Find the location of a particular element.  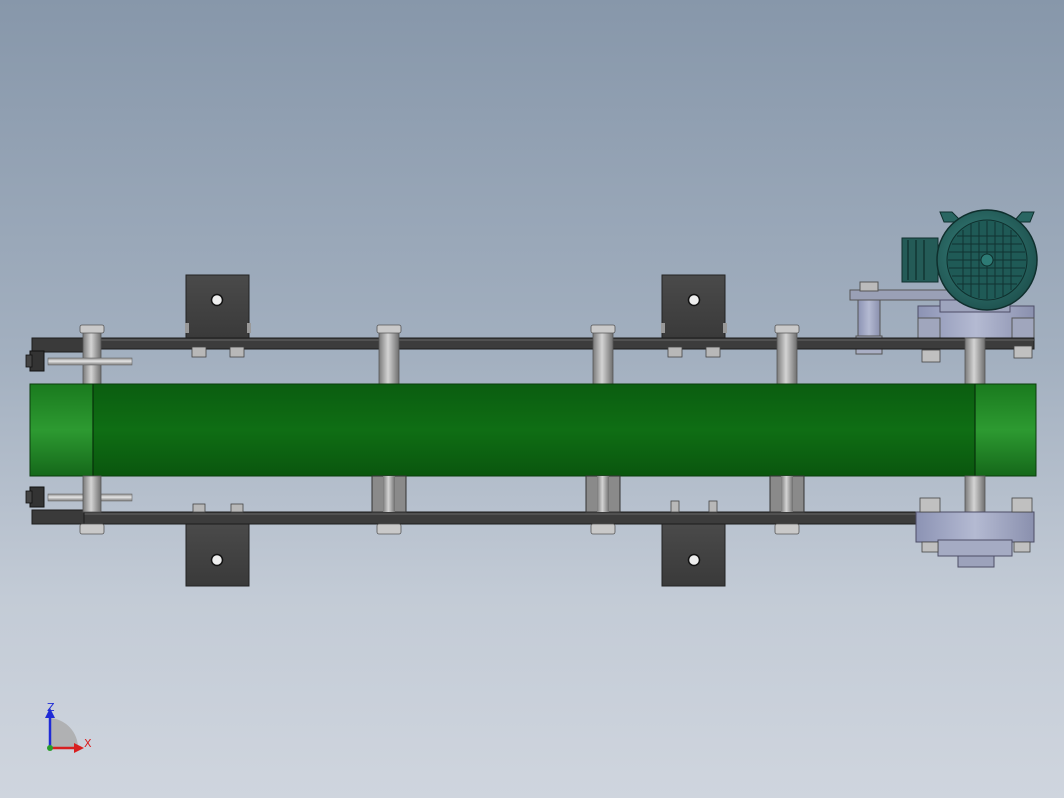

coordinate-triad: Z X is located at coordinates (68, 727).